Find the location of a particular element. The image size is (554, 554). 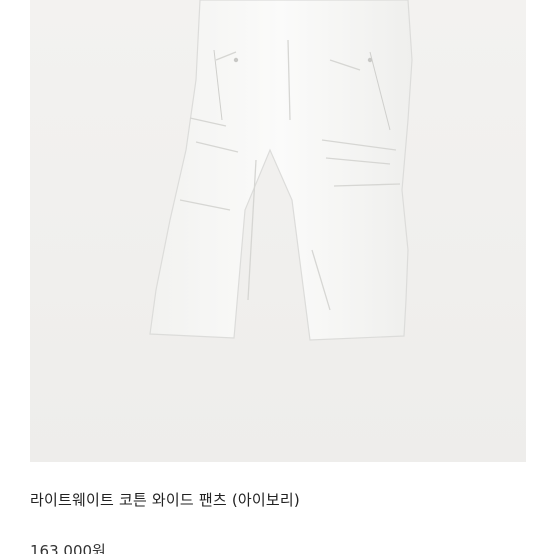

product-title: 라이트웨이트 코튼 와이드 팬츠 (아이보리) is located at coordinates (165, 499).